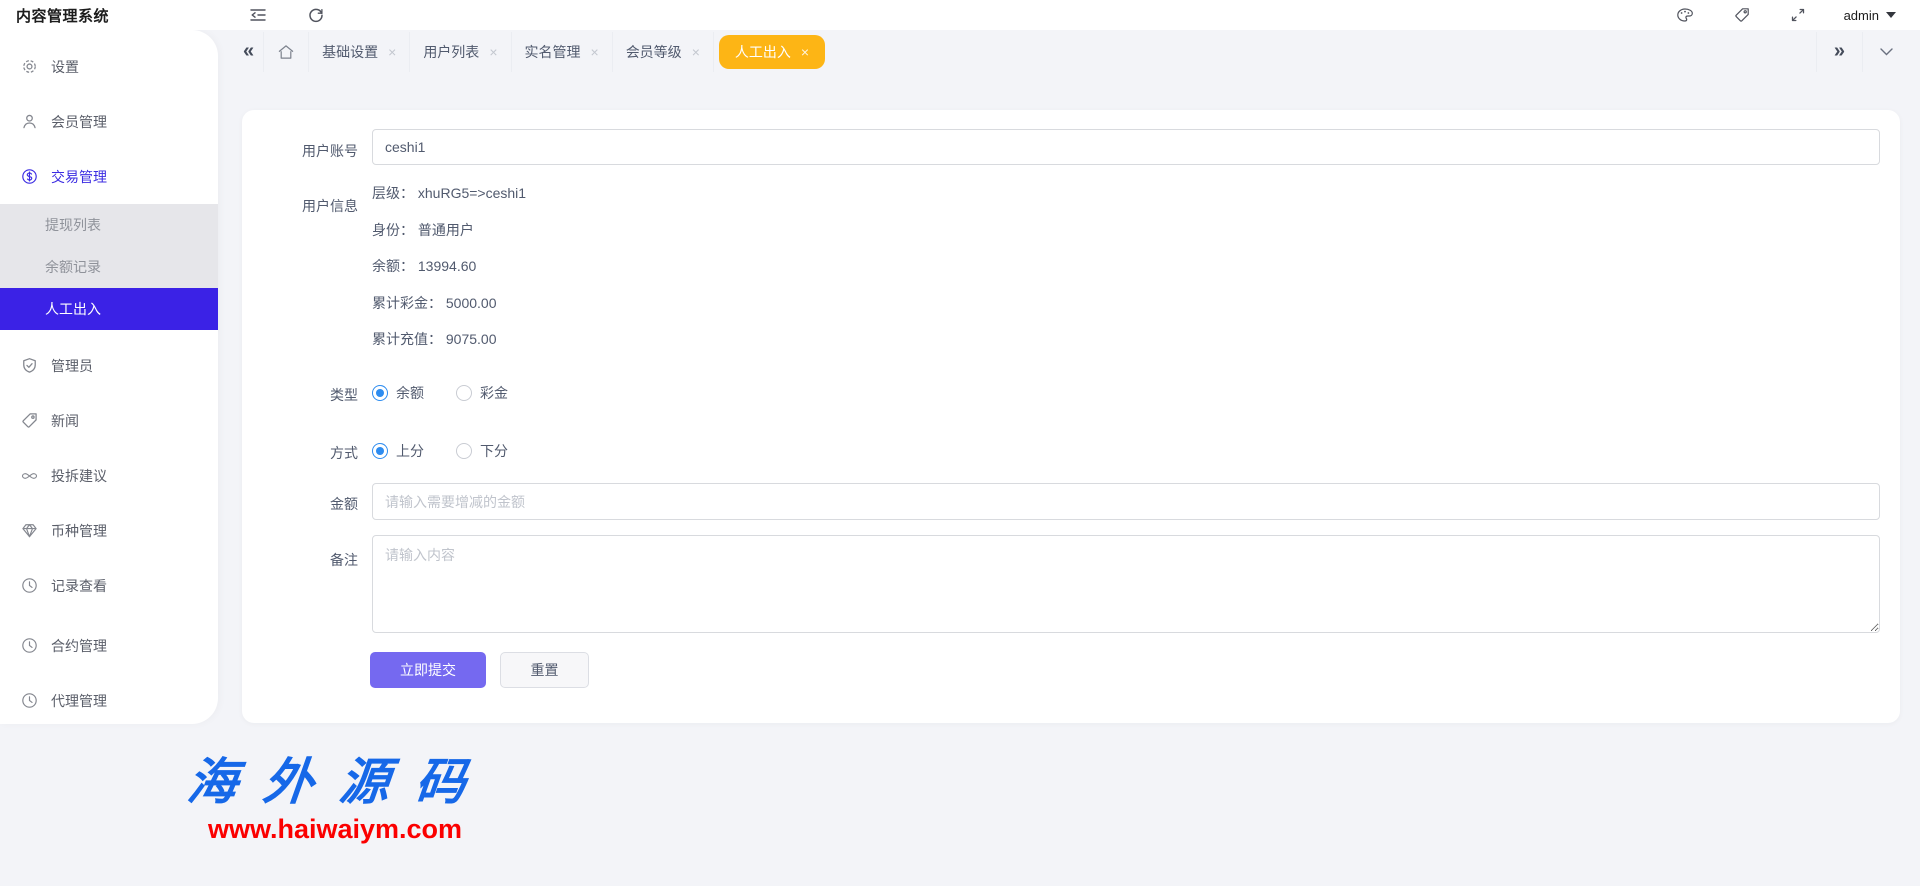 The width and height of the screenshot is (1920, 886). I want to click on sidebar-item-label: 新闻, so click(65, 420).